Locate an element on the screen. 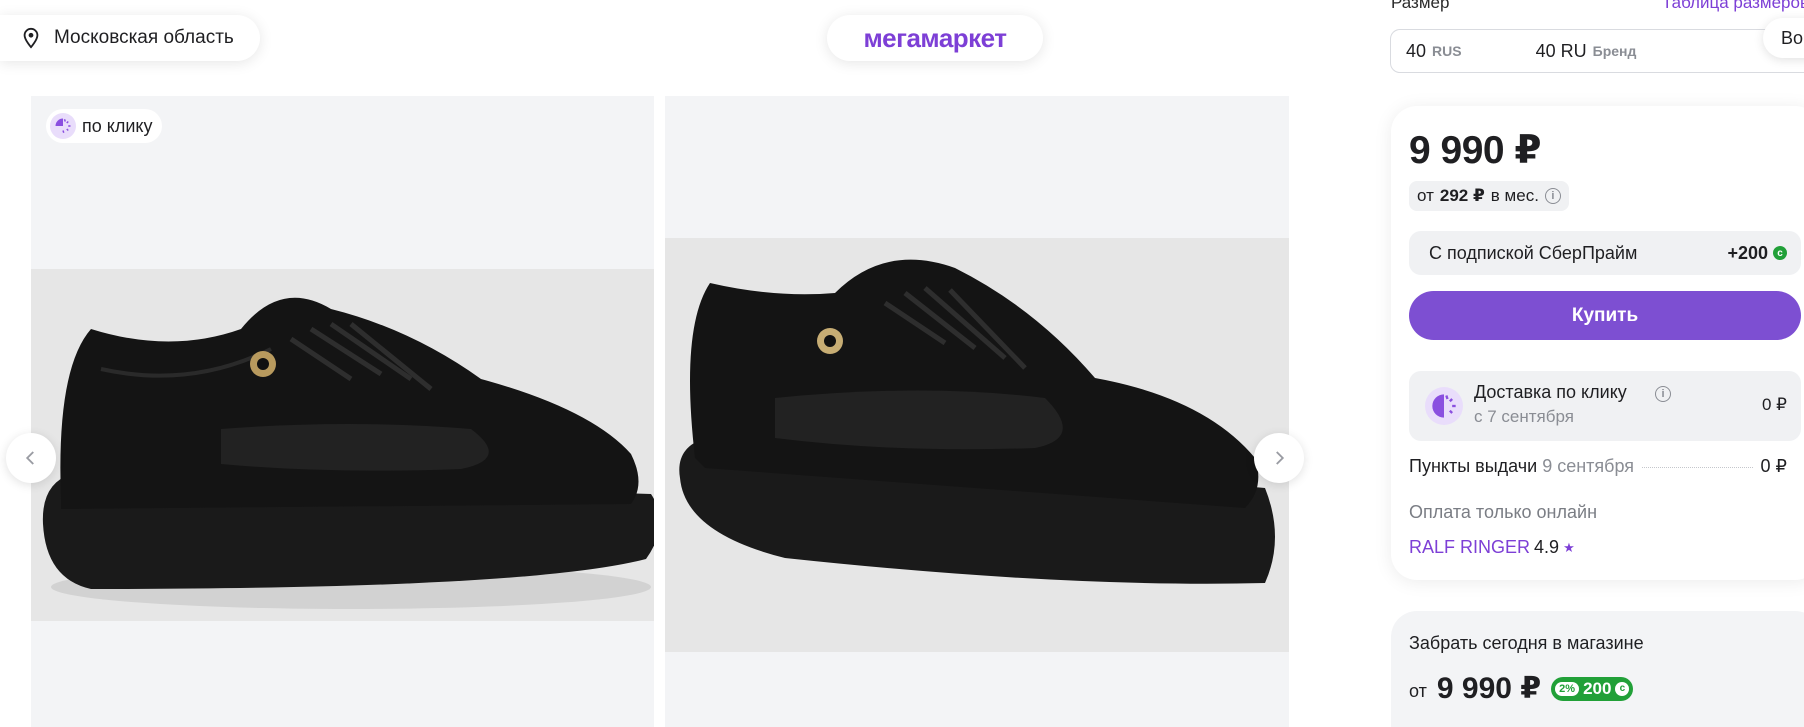 The image size is (1804, 727). star-icon: ★ is located at coordinates (1569, 547).